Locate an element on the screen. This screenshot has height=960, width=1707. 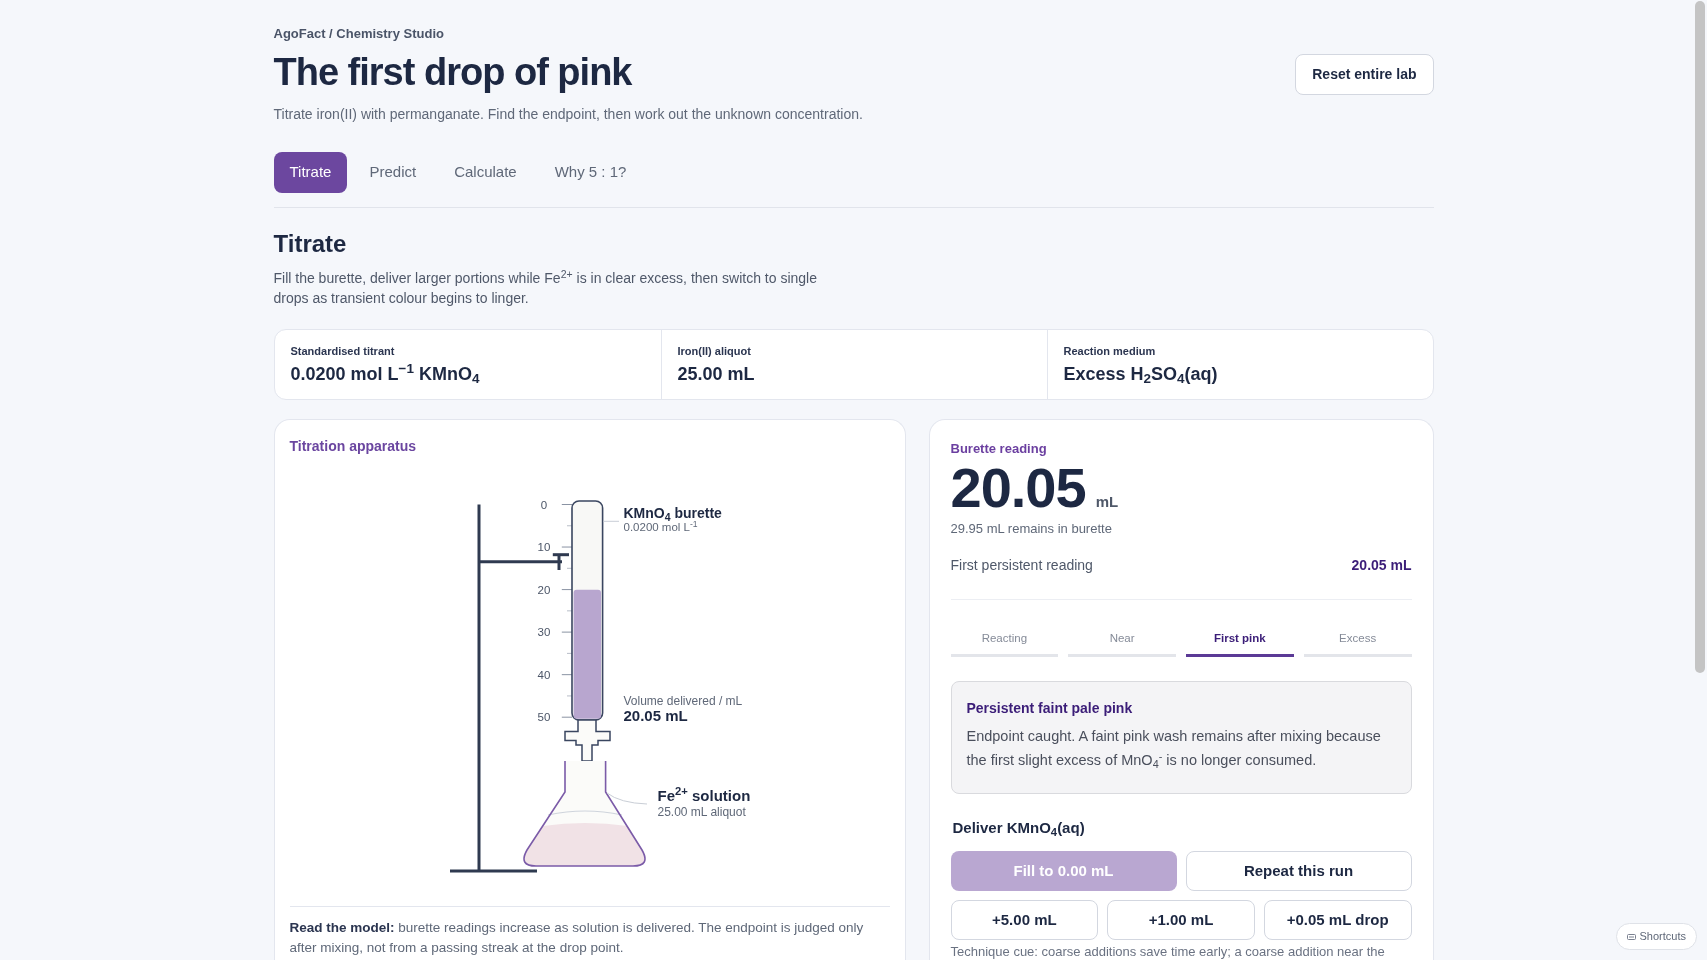
scale-label: 30 is located at coordinates (543, 632).